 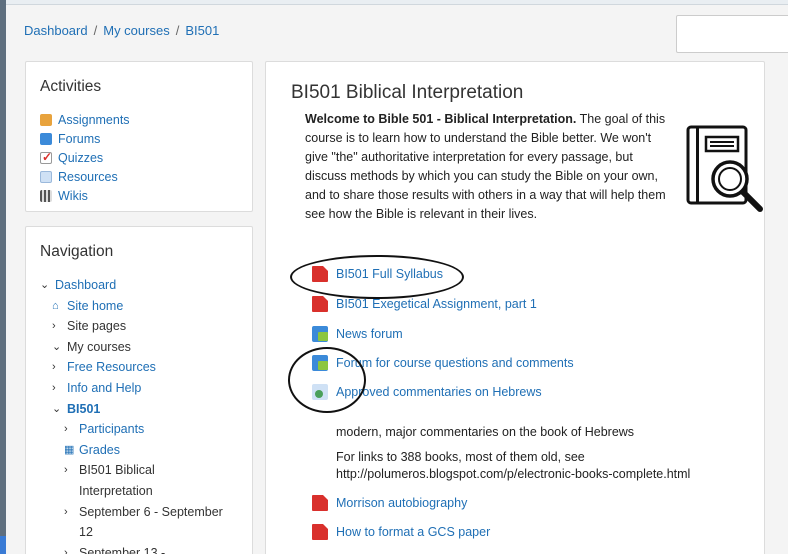 What do you see at coordinates (69, 449) in the screenshot?
I see `grades-icon: ▦` at bounding box center [69, 449].